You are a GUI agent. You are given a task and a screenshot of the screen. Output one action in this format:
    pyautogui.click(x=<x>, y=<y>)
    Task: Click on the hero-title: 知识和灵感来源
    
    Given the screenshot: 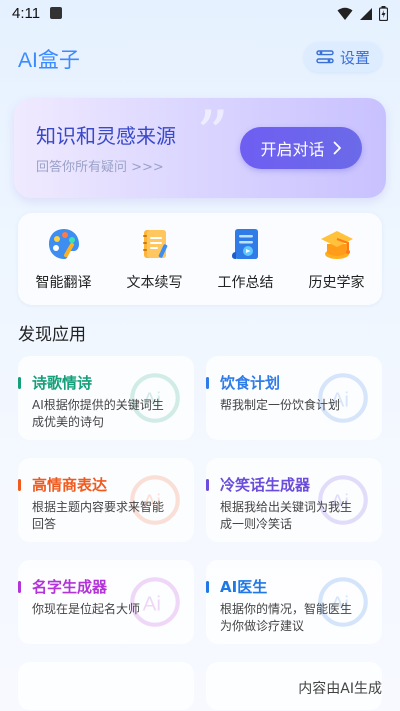 What is the action you would take?
    pyautogui.click(x=106, y=136)
    